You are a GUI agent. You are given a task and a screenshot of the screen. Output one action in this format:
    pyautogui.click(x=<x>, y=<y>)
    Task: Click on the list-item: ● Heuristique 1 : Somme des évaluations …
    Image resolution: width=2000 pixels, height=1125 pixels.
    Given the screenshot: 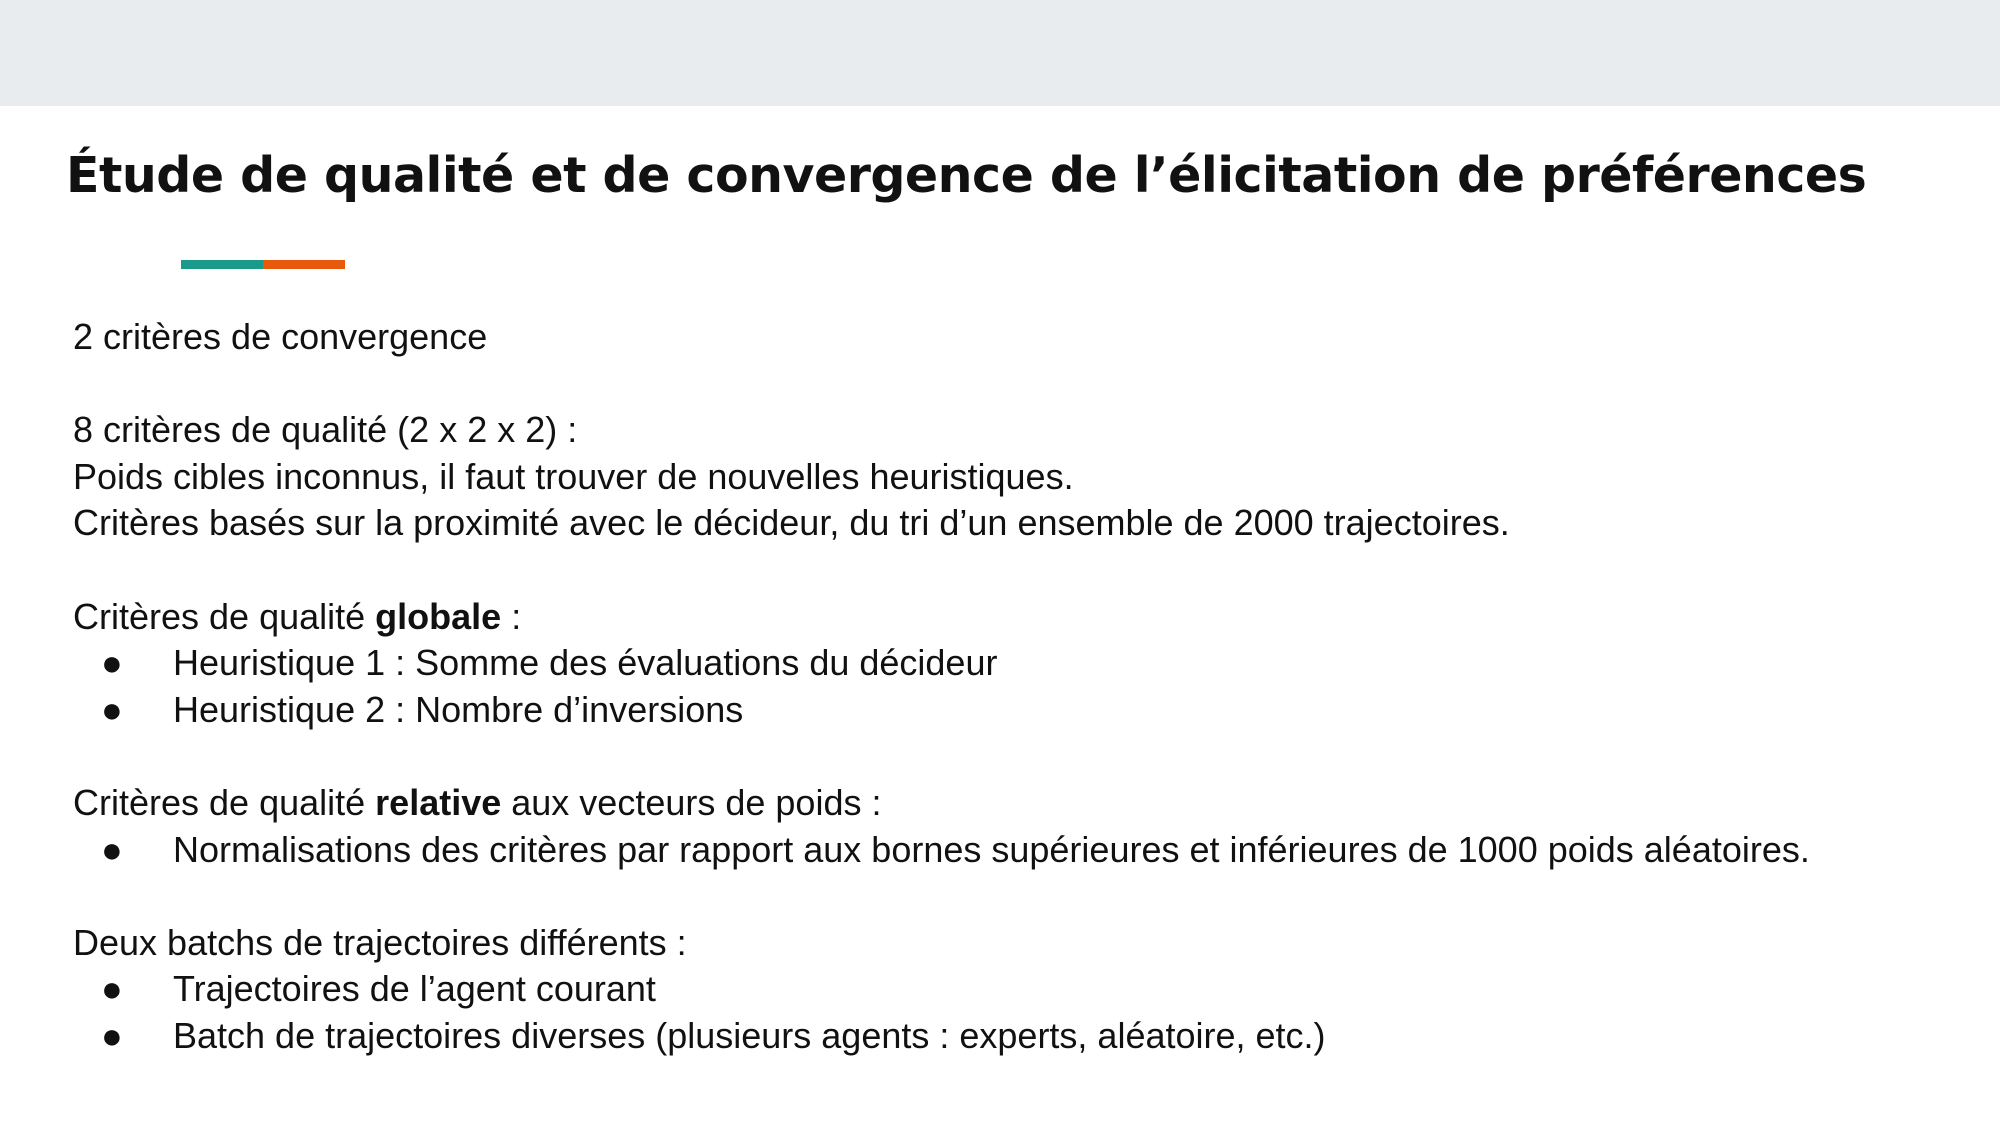 What is the action you would take?
    pyautogui.click(x=1023, y=663)
    